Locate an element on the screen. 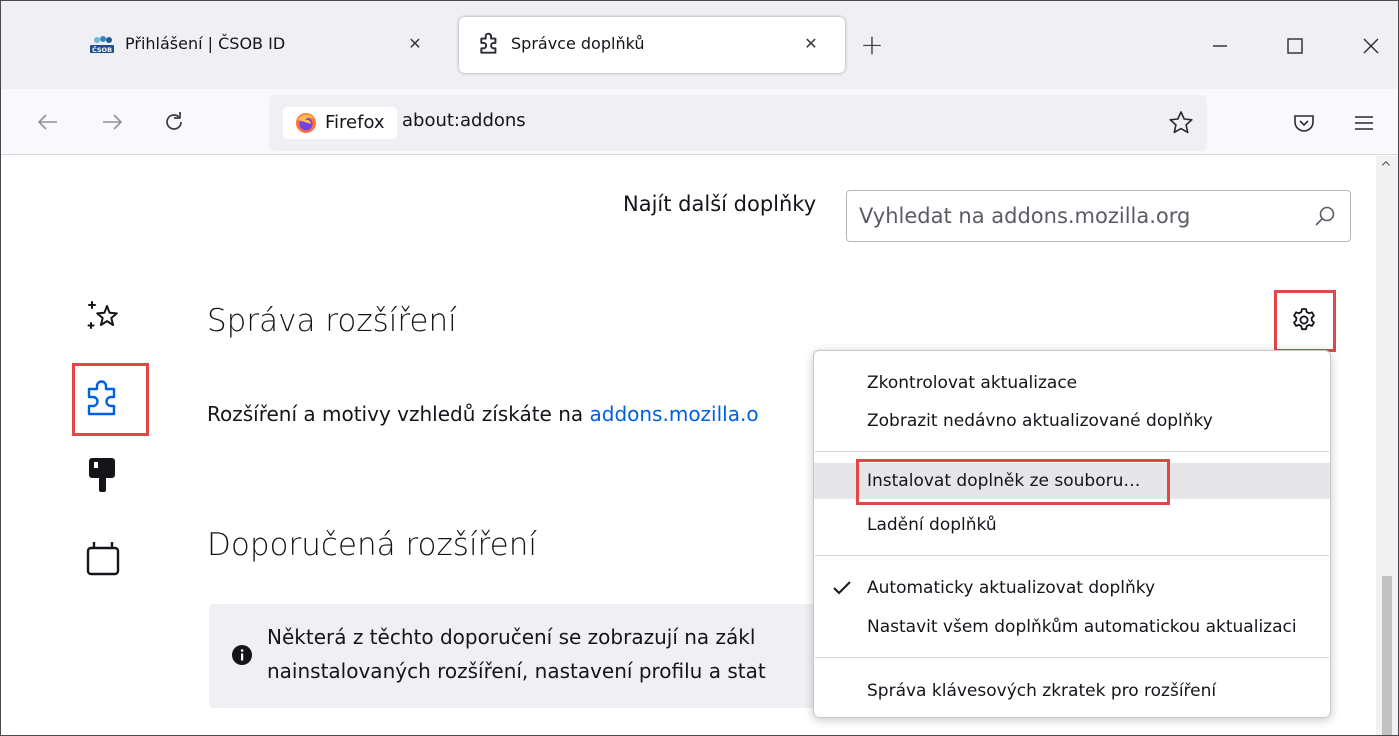  firefox-logo-icon is located at coordinates (306, 123).